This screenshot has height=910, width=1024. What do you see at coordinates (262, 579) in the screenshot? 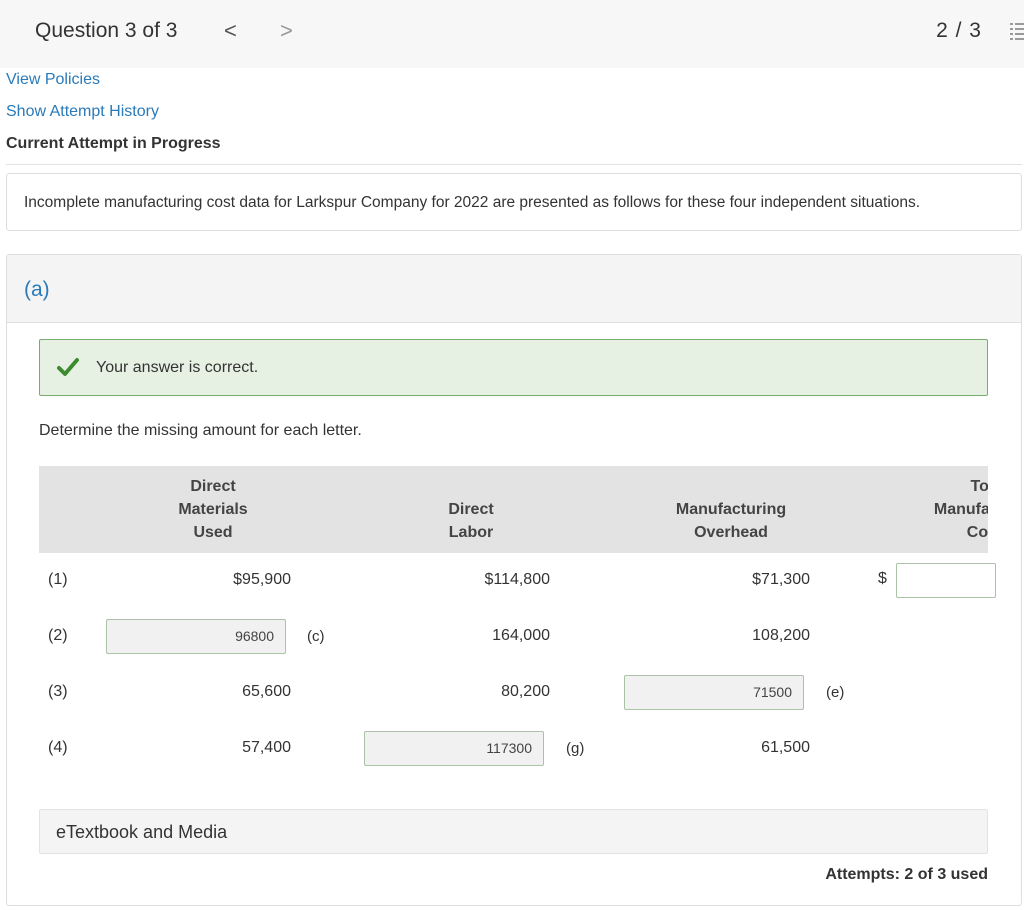
I see `direct-materials-value: $95,900` at bounding box center [262, 579].